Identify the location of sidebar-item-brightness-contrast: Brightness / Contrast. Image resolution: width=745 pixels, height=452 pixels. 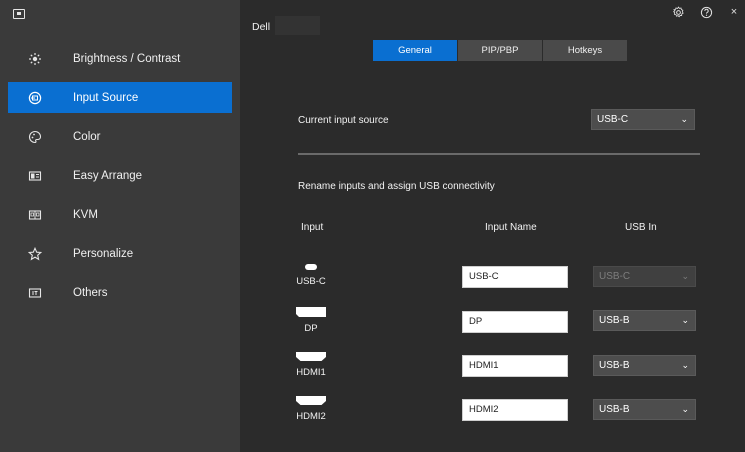
(120, 58).